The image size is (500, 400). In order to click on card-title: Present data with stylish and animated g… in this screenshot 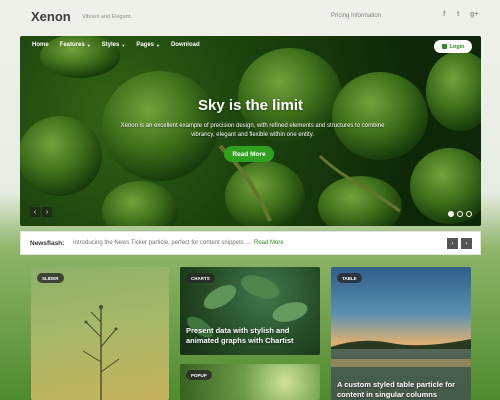, I will do `click(240, 335)`.